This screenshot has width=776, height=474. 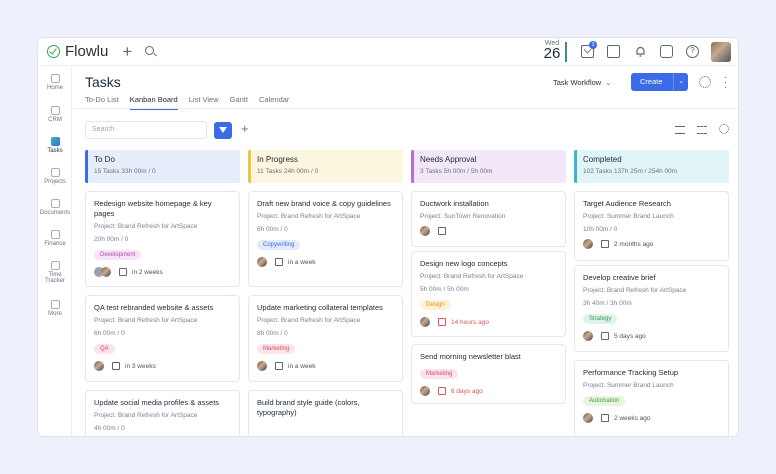 I want to click on grid-icon, so click(x=55, y=304).